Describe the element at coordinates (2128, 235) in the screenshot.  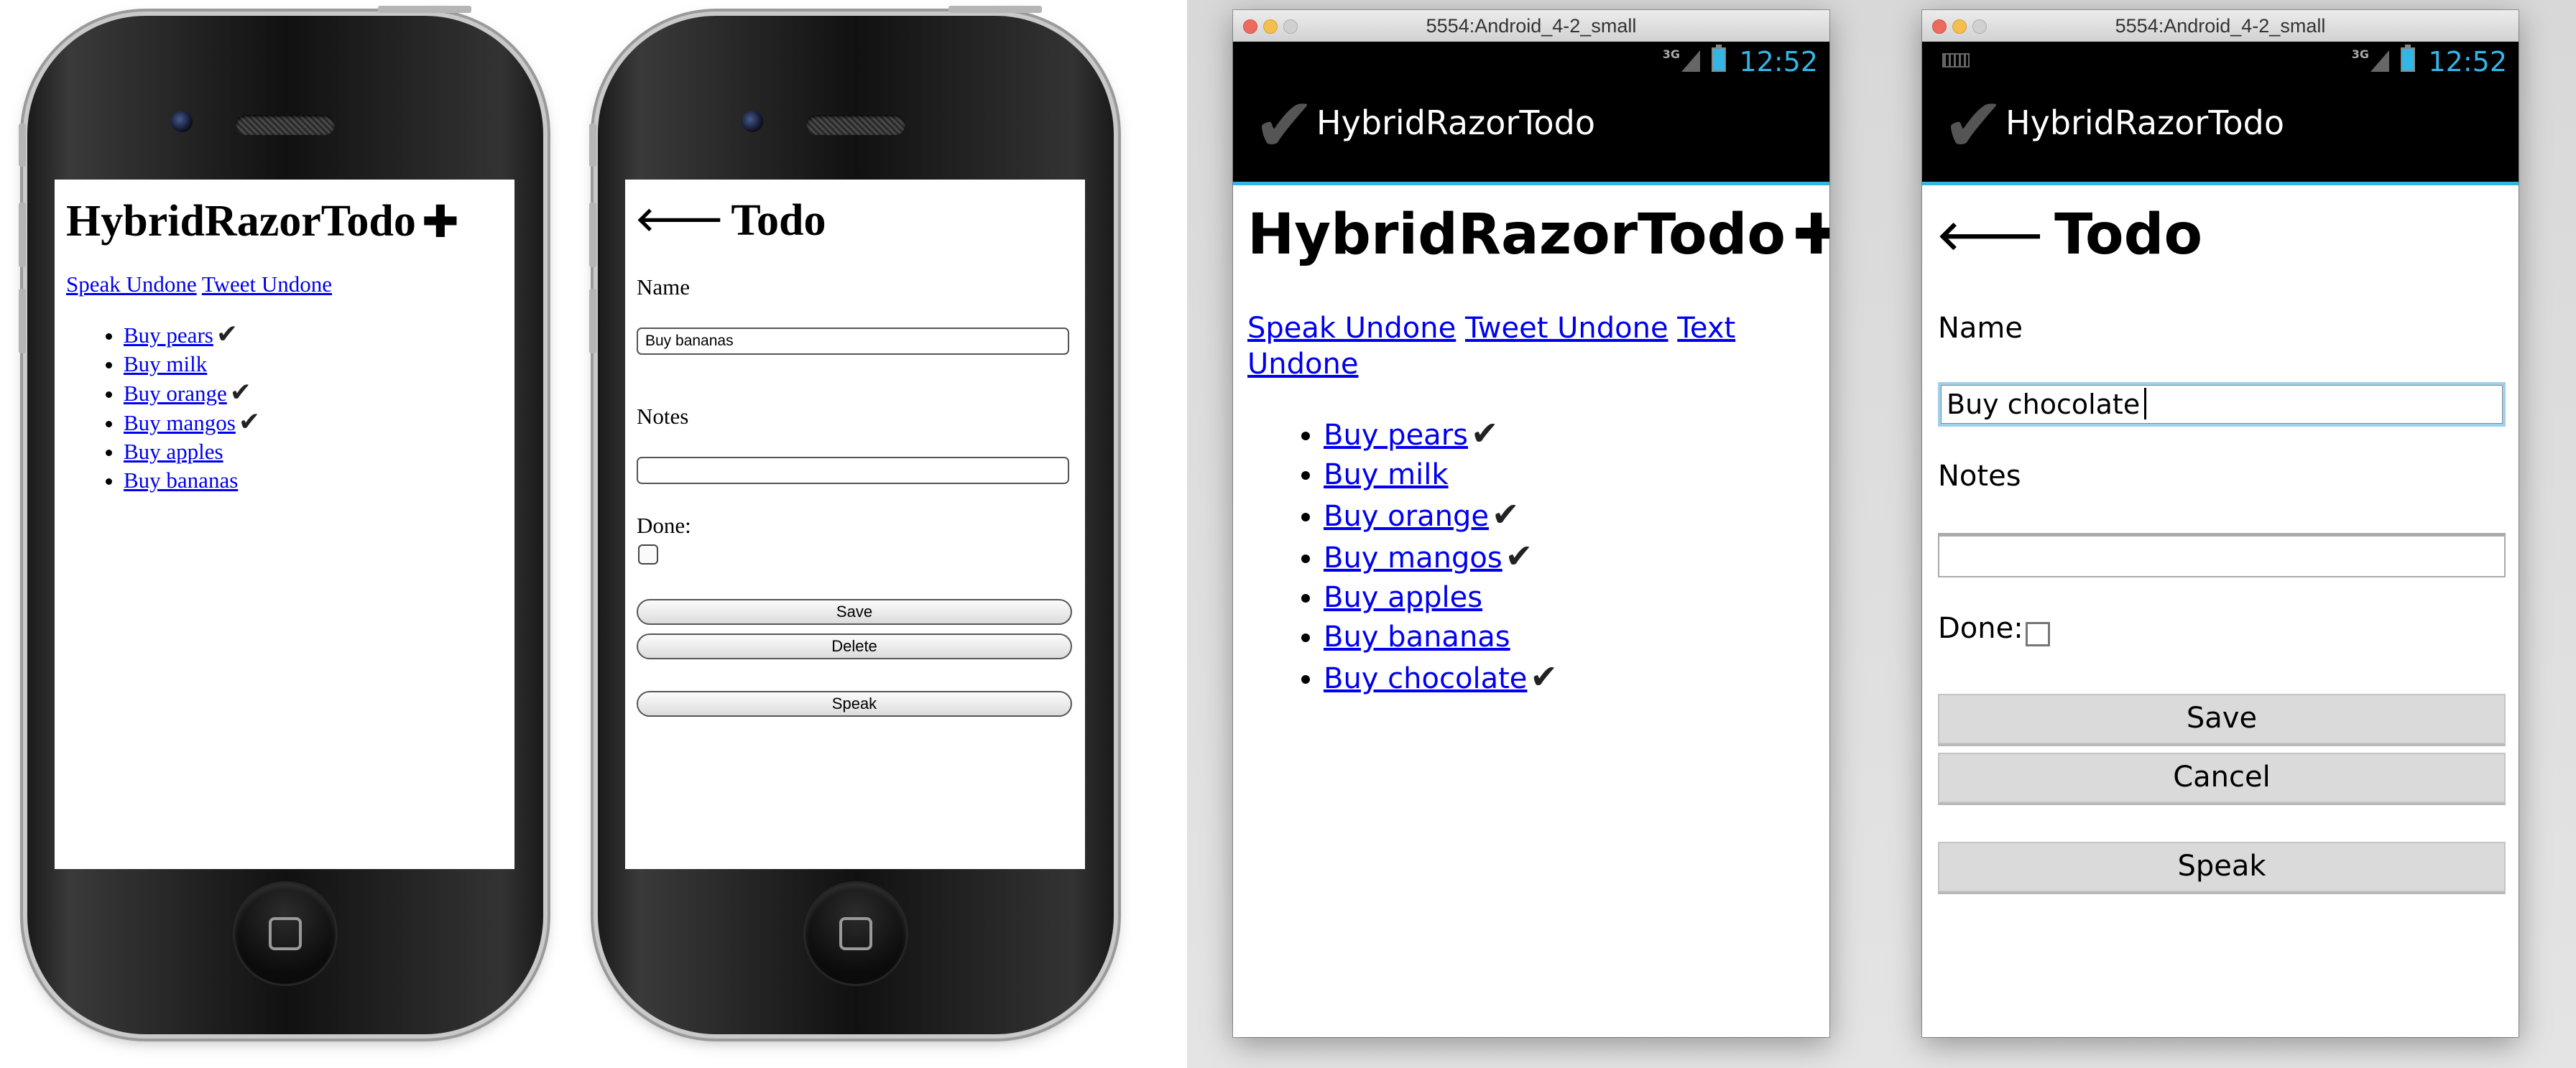
I see `page-title-text: Todo` at that location.